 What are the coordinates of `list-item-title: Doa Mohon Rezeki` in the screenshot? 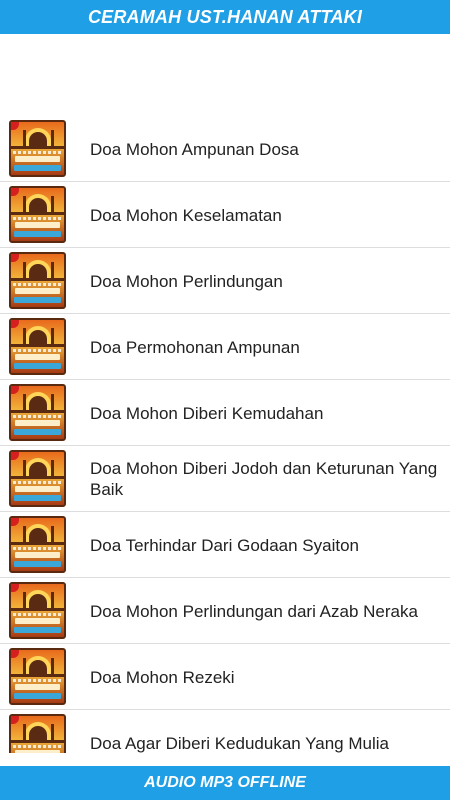 It's located at (162, 677).